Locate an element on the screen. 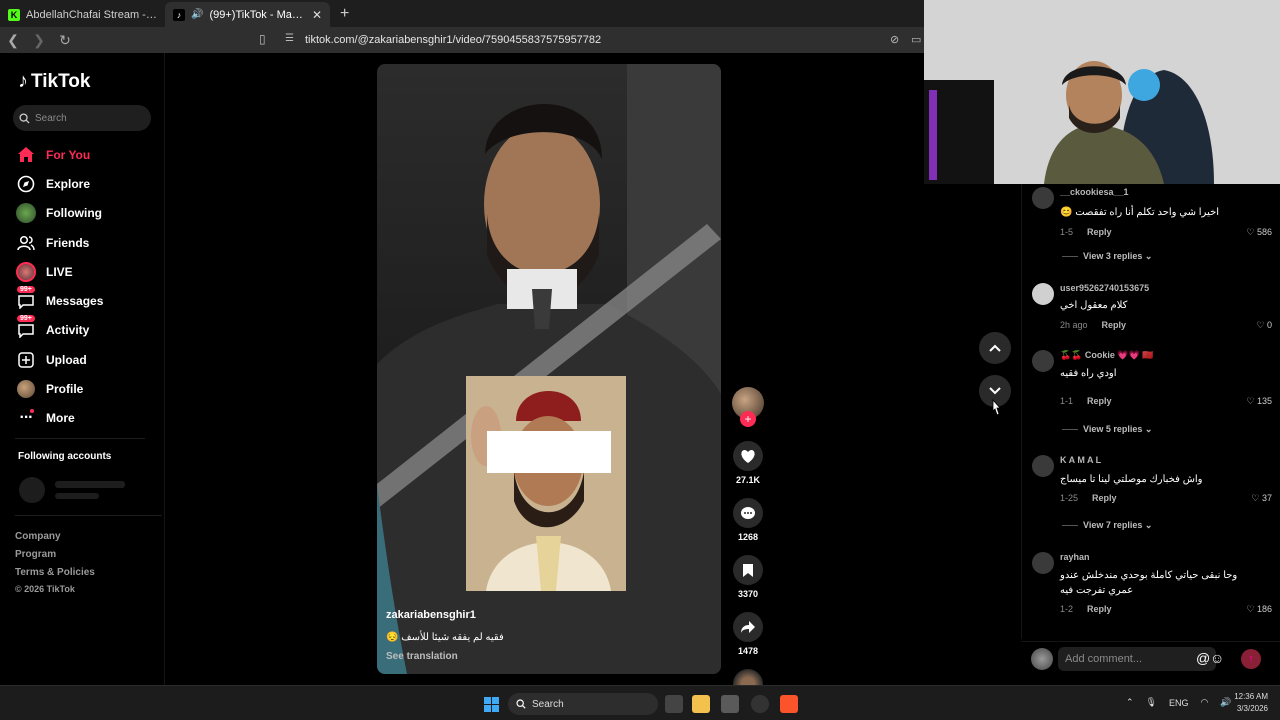 This screenshot has width=1280, height=720. view-replies-button: View 3 replies ⌄ is located at coordinates (1107, 256).